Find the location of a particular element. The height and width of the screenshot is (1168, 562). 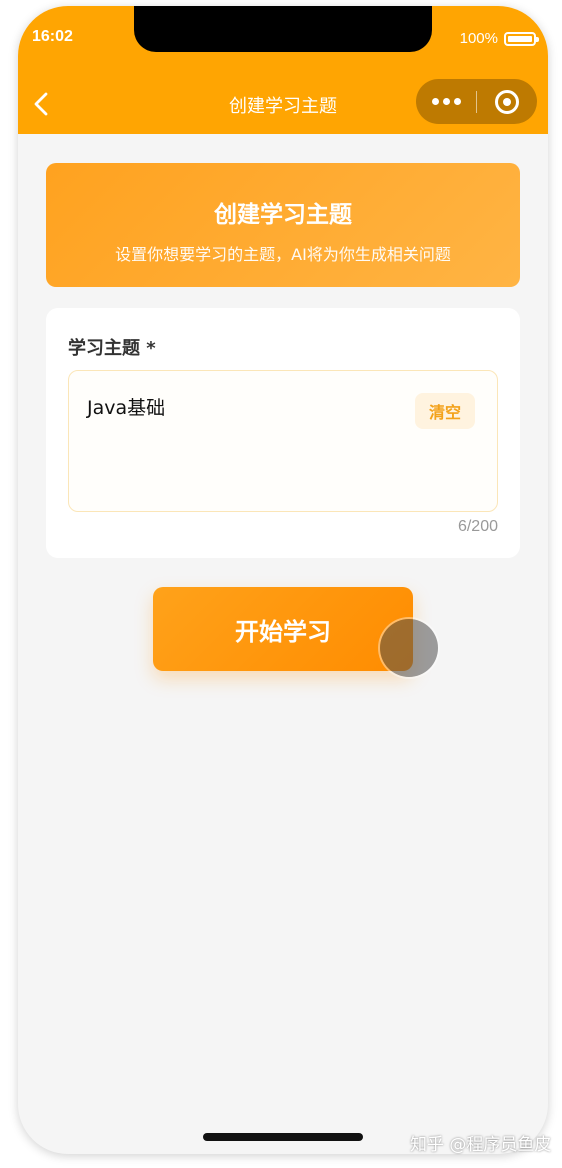

status-time: 16:02 is located at coordinates (52, 36).